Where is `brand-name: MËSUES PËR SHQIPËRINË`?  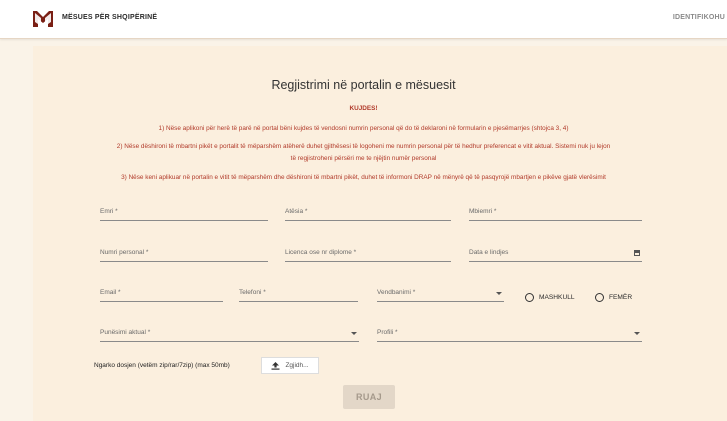
brand-name: MËSUES PËR SHQIPËRINË is located at coordinates (109, 17).